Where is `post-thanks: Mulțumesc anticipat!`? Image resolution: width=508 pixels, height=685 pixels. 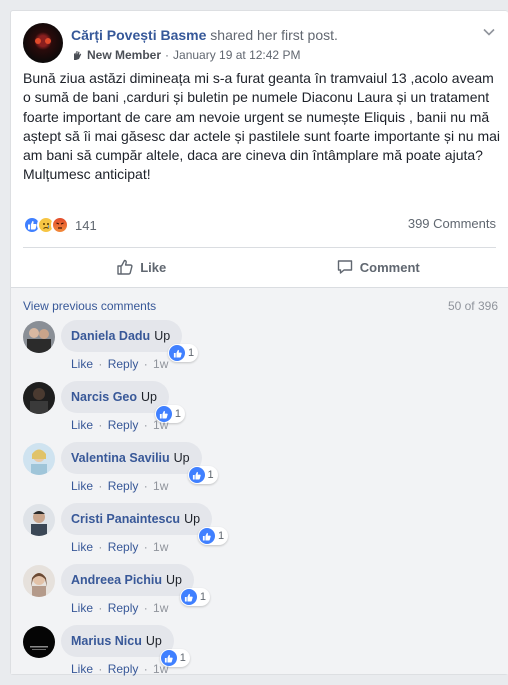
post-thanks: Mulțumesc anticipat! is located at coordinates (87, 174).